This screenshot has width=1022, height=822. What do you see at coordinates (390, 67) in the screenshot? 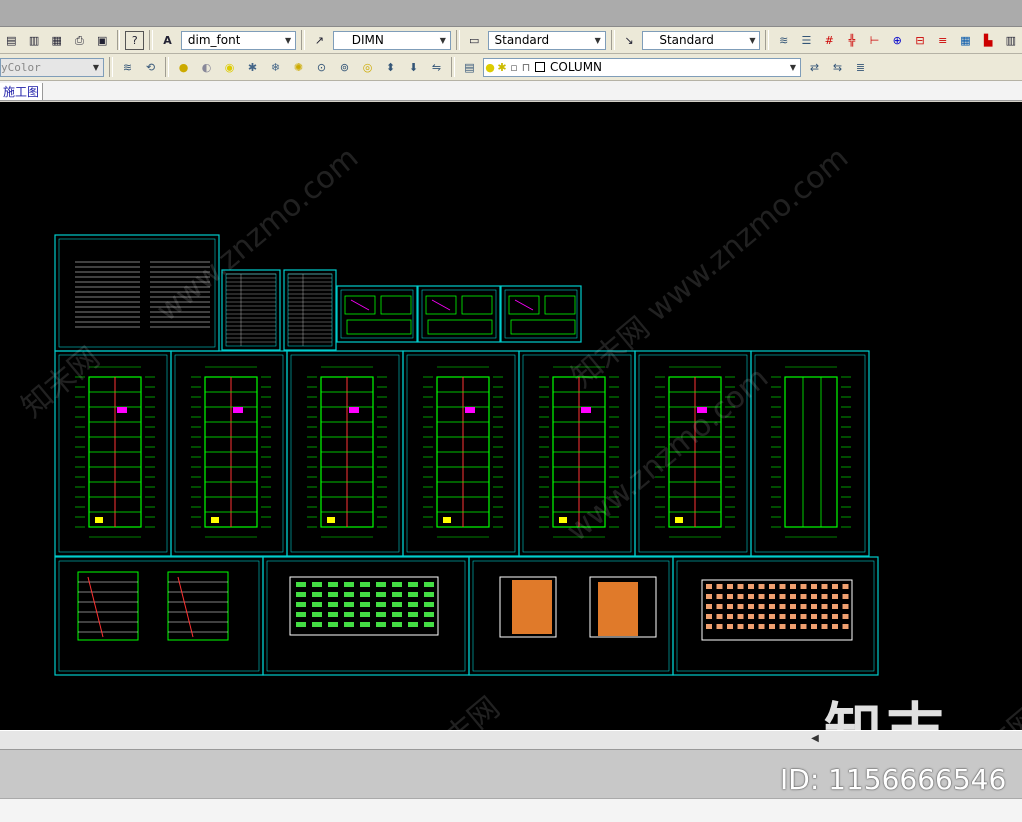
I see `merge-layer-icon: ⬍` at bounding box center [390, 67].